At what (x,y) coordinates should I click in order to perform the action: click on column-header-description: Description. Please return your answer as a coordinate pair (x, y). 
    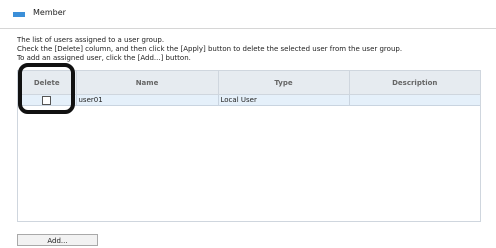
    Looking at the image, I should click on (414, 83).